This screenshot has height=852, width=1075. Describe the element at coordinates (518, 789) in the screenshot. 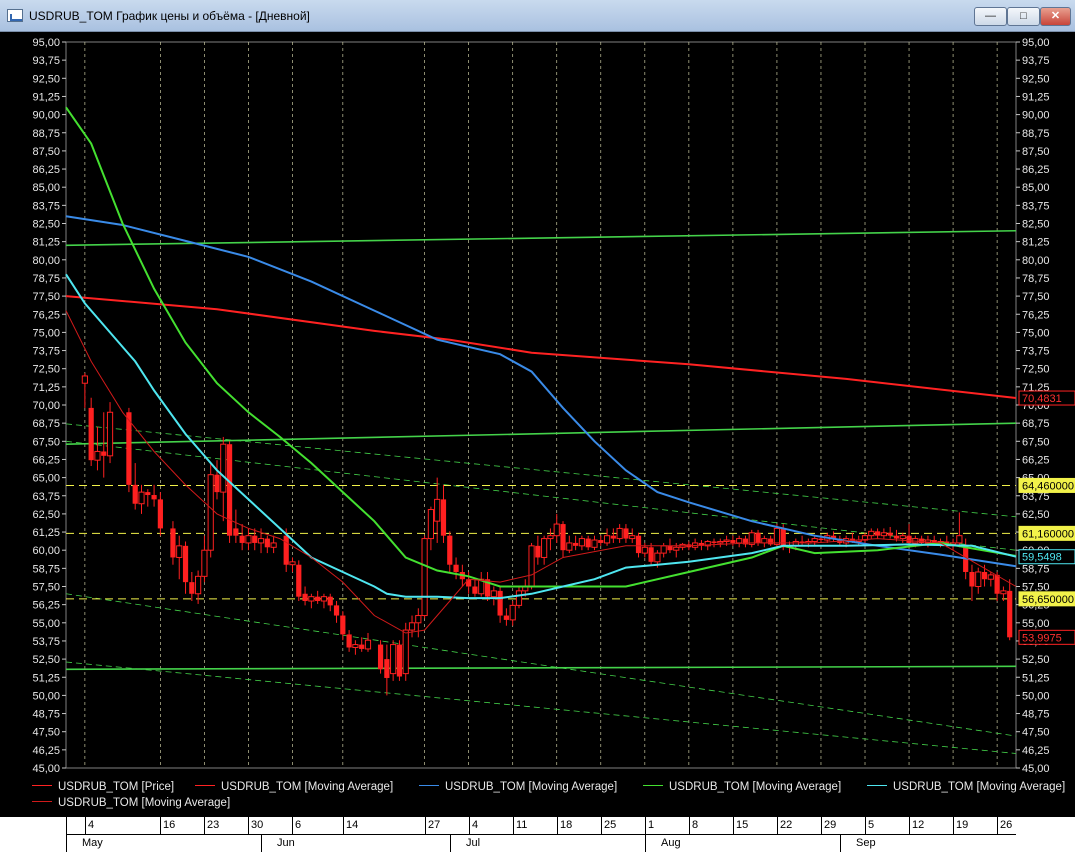

I see `legend-item-ma-blue: USDRUB_TOM [Moving Average]` at that location.